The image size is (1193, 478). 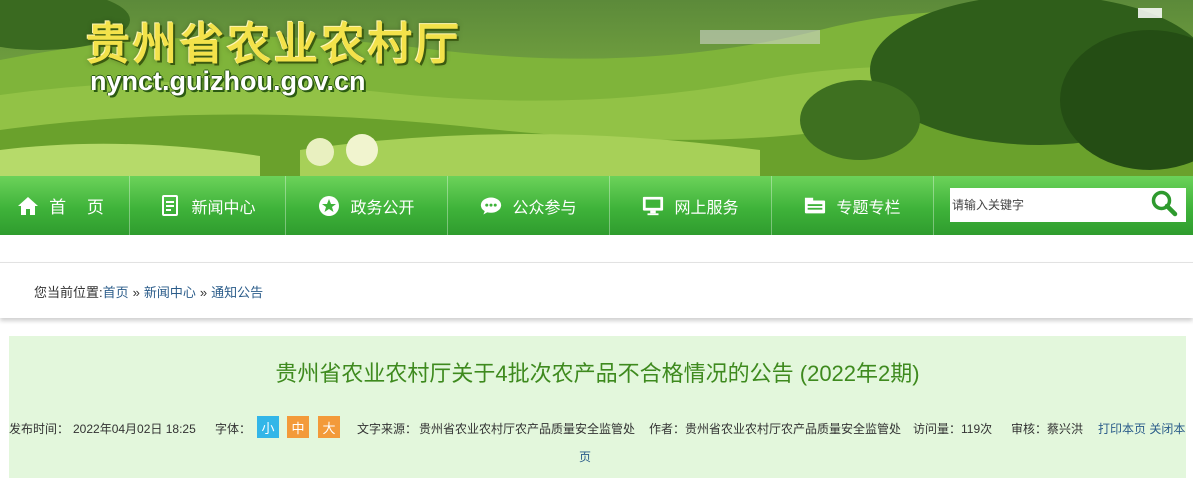 I want to click on close-page-link-continued: 页, so click(x=585, y=457).